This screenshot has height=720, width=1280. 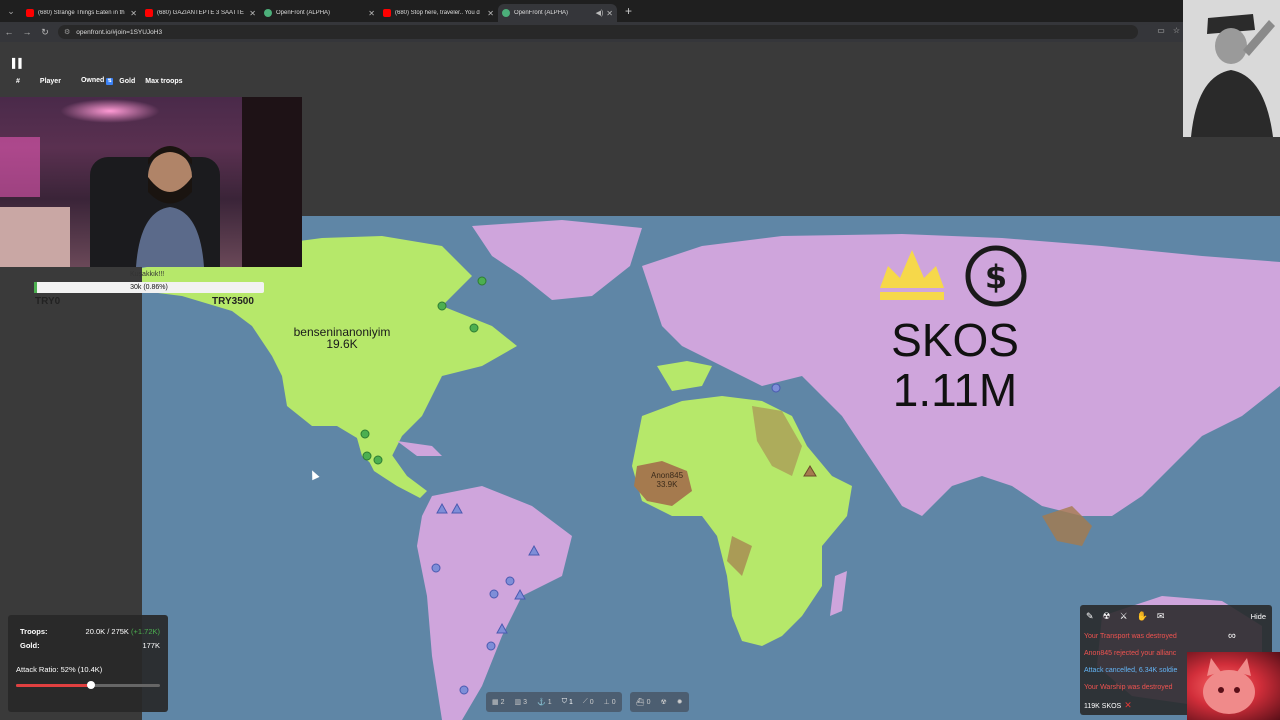 What do you see at coordinates (110, 81) in the screenshot?
I see `sort-icon: ⇅` at bounding box center [110, 81].